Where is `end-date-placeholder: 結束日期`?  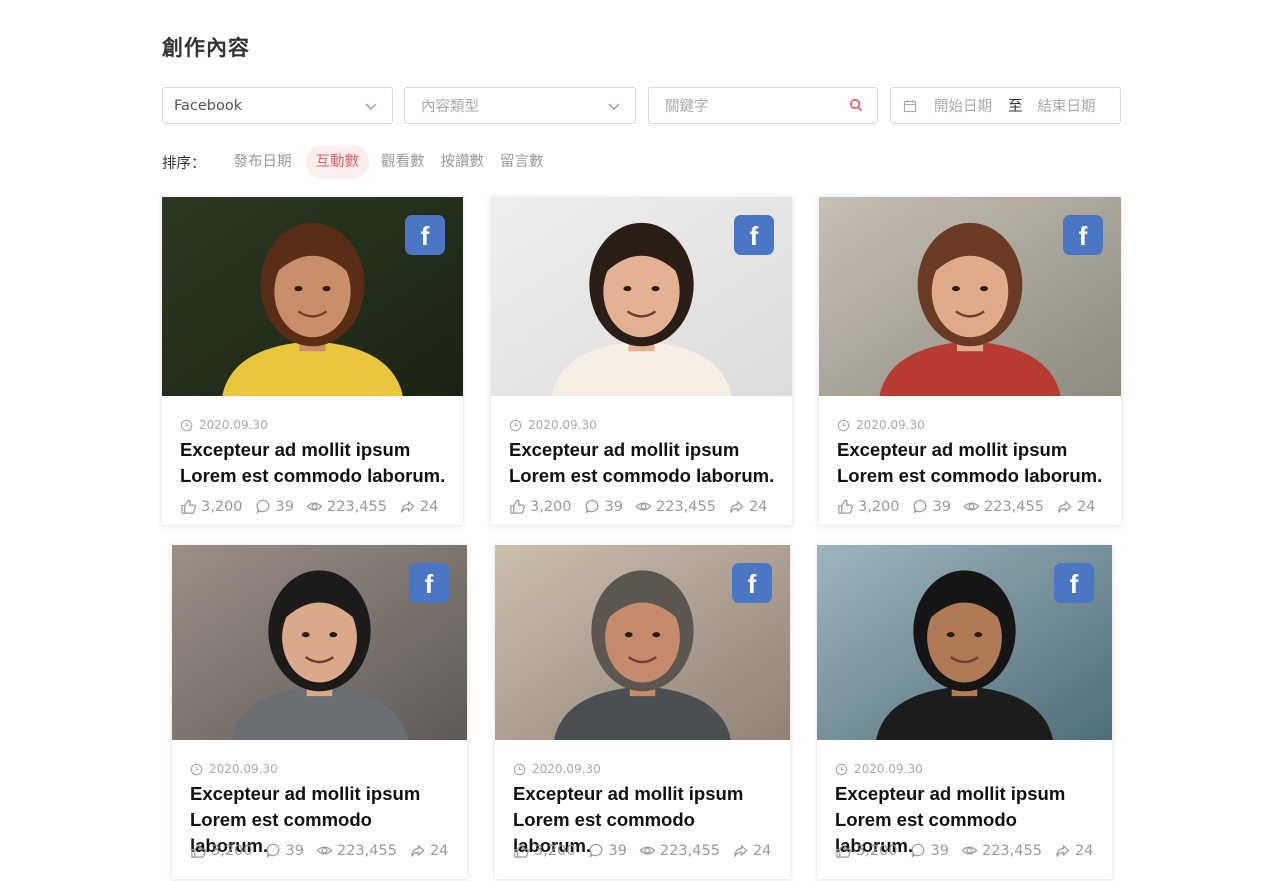
end-date-placeholder: 結束日期 is located at coordinates (1067, 105).